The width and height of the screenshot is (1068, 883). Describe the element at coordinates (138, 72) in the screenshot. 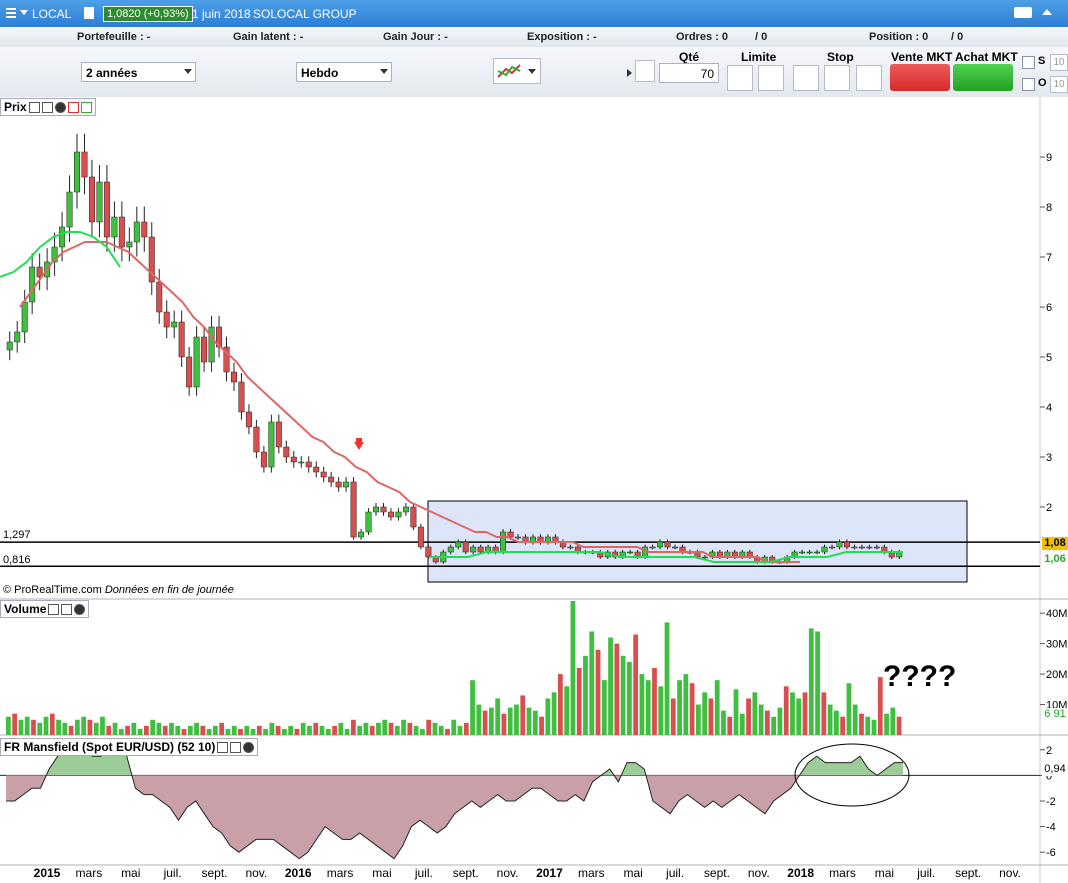

I see `period-select: 2 années` at that location.